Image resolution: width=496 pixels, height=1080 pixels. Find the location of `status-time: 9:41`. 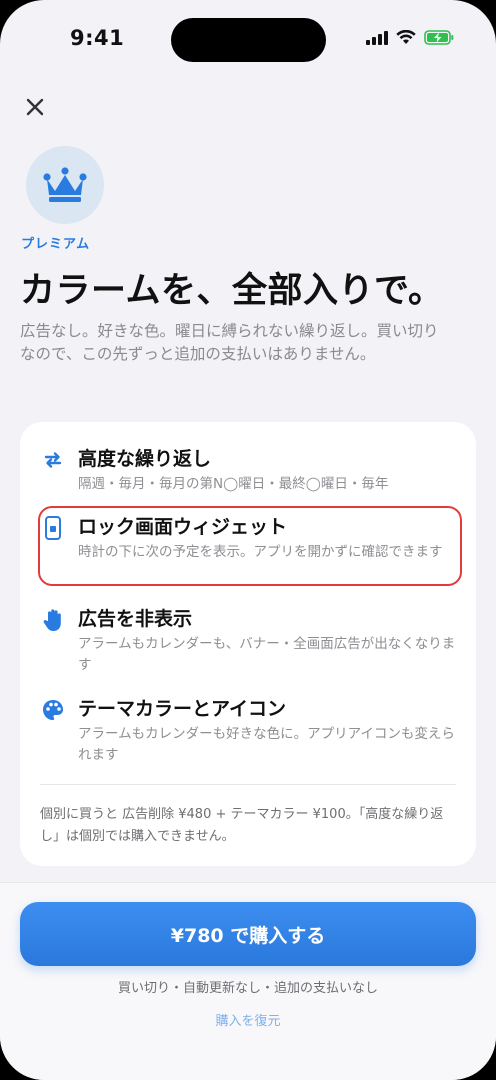

status-time: 9:41 is located at coordinates (97, 38).